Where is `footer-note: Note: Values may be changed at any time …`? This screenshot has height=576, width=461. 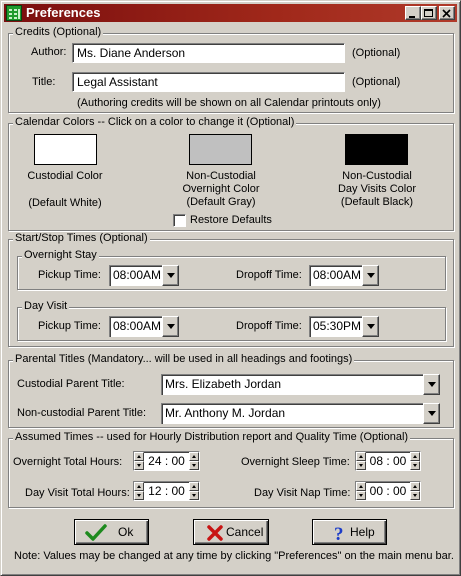 footer-note: Note: Values may be changed at any time … is located at coordinates (234, 556).